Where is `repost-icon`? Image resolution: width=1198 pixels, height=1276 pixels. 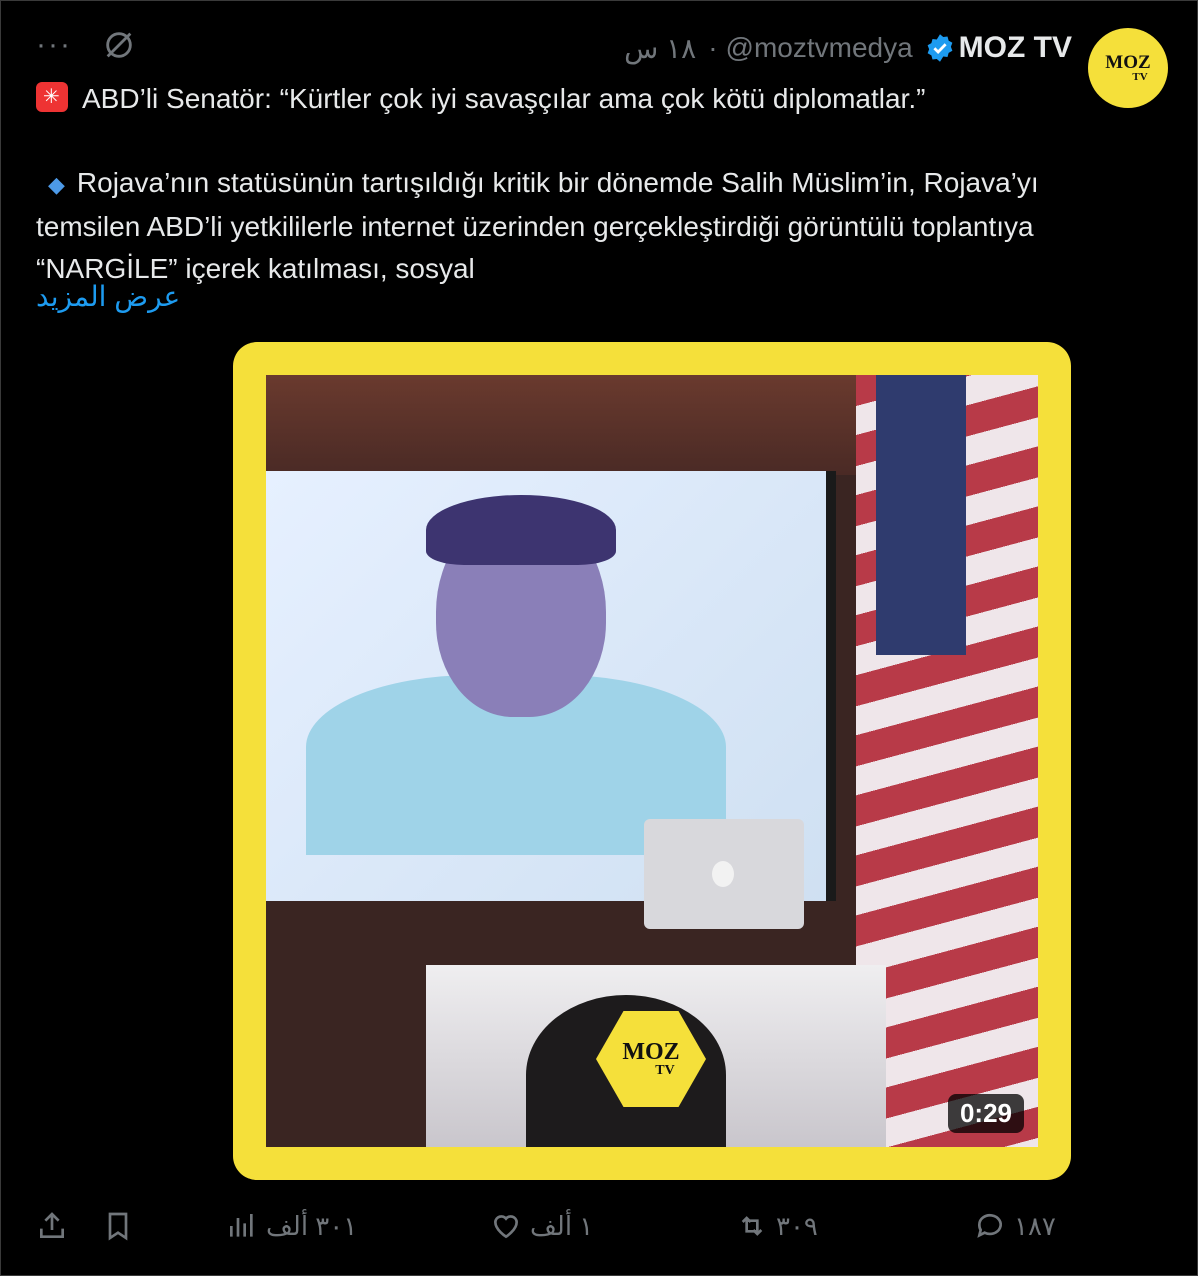
repost-icon is located at coordinates (752, 1226).